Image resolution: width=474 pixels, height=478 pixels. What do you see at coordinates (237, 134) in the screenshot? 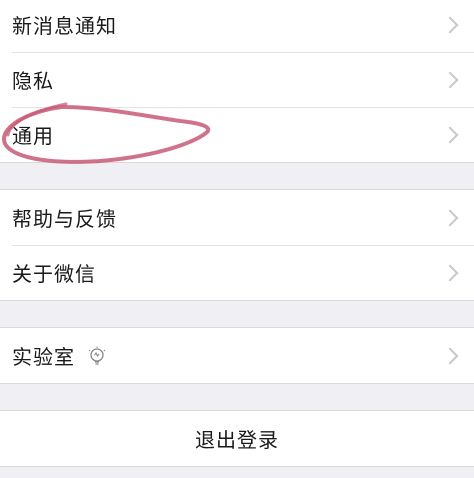
I see `row-general: 通用` at bounding box center [237, 134].